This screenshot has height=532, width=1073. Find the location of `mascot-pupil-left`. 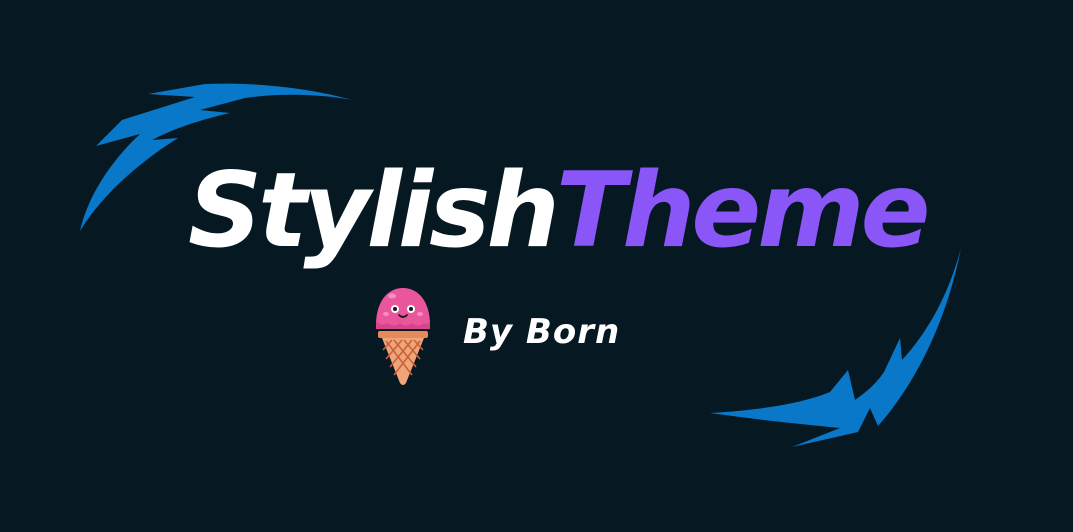

mascot-pupil-left is located at coordinates (395, 309).